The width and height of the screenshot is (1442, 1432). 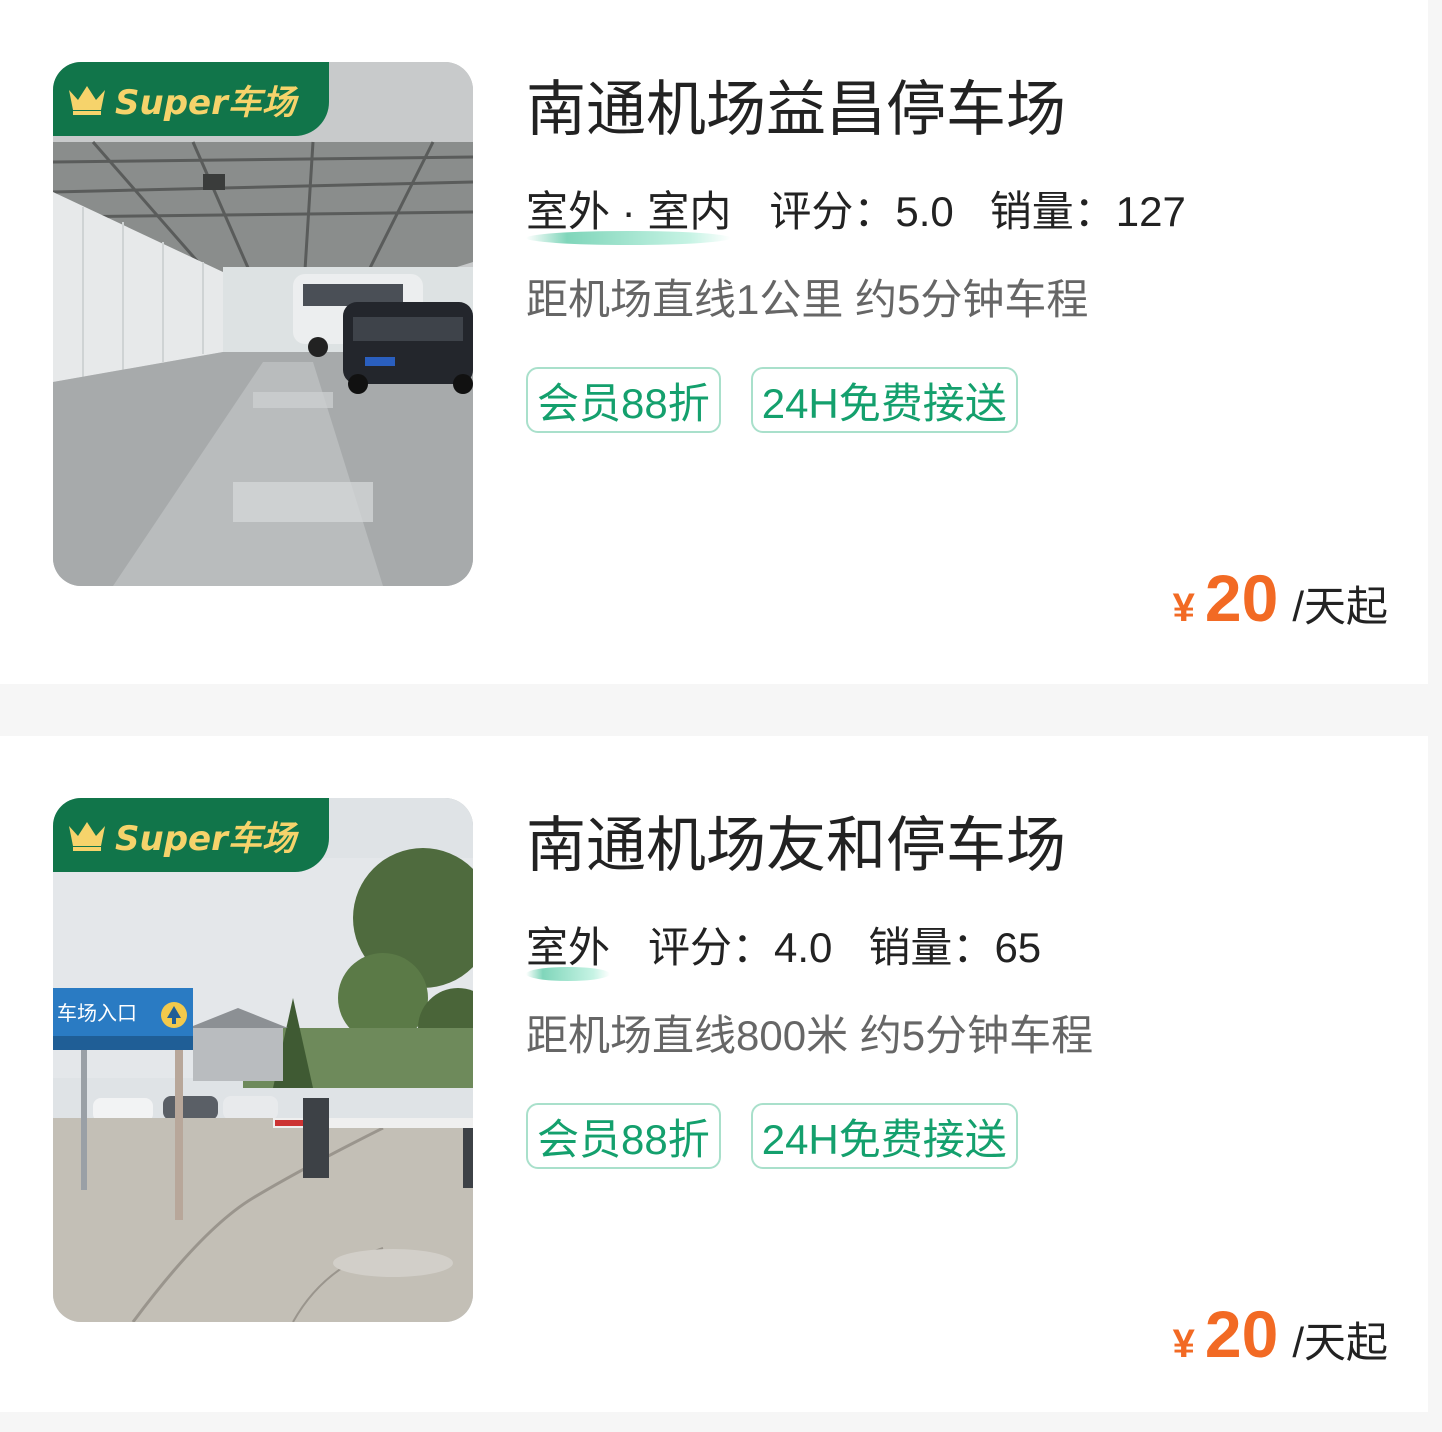 I want to click on parking-name: 南通机场友和停车场, so click(x=966, y=846).